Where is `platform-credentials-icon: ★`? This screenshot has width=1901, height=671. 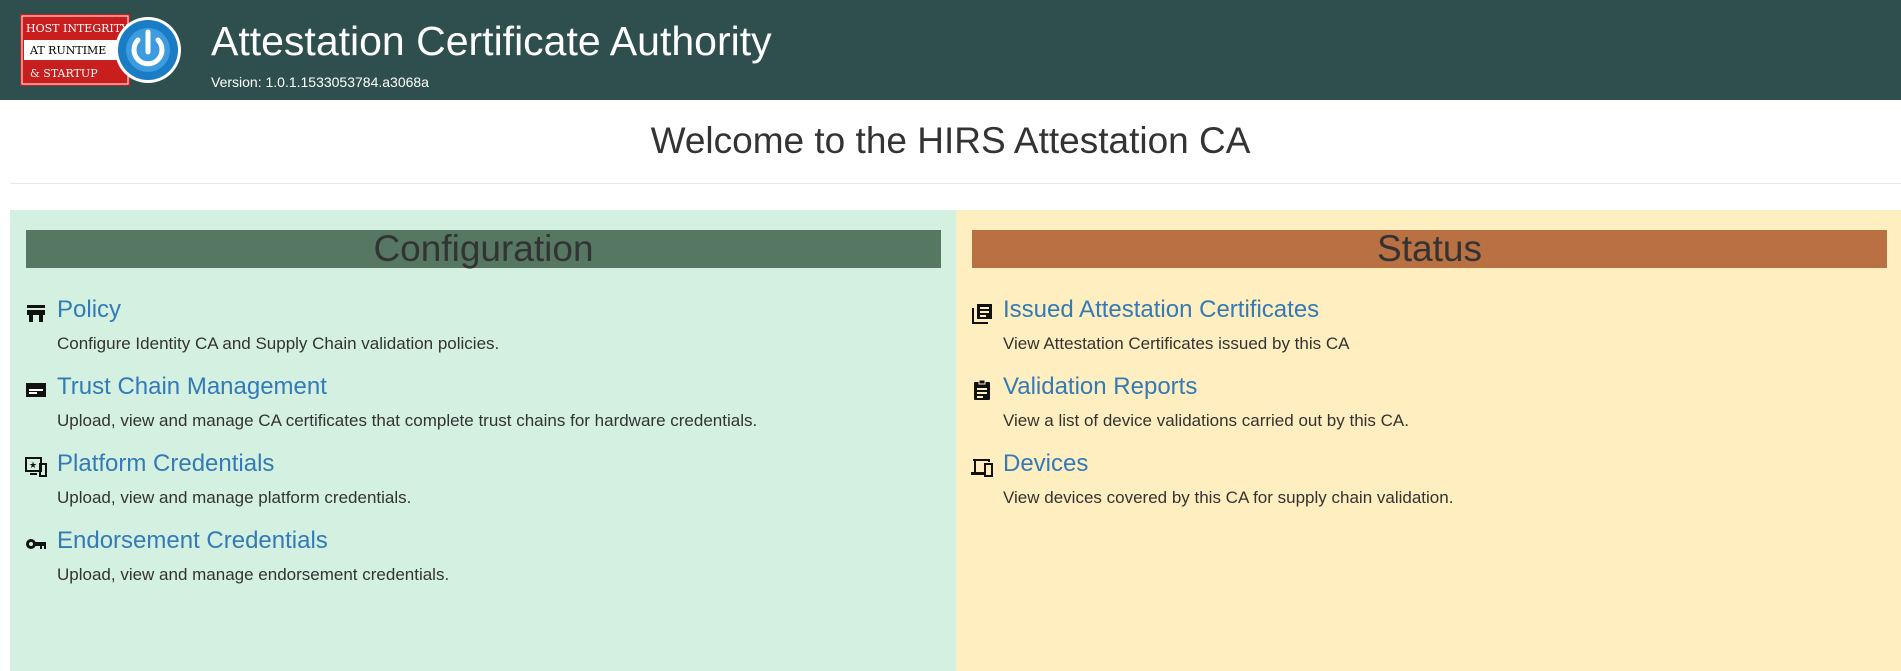
platform-credentials-icon: ★ is located at coordinates (36, 467).